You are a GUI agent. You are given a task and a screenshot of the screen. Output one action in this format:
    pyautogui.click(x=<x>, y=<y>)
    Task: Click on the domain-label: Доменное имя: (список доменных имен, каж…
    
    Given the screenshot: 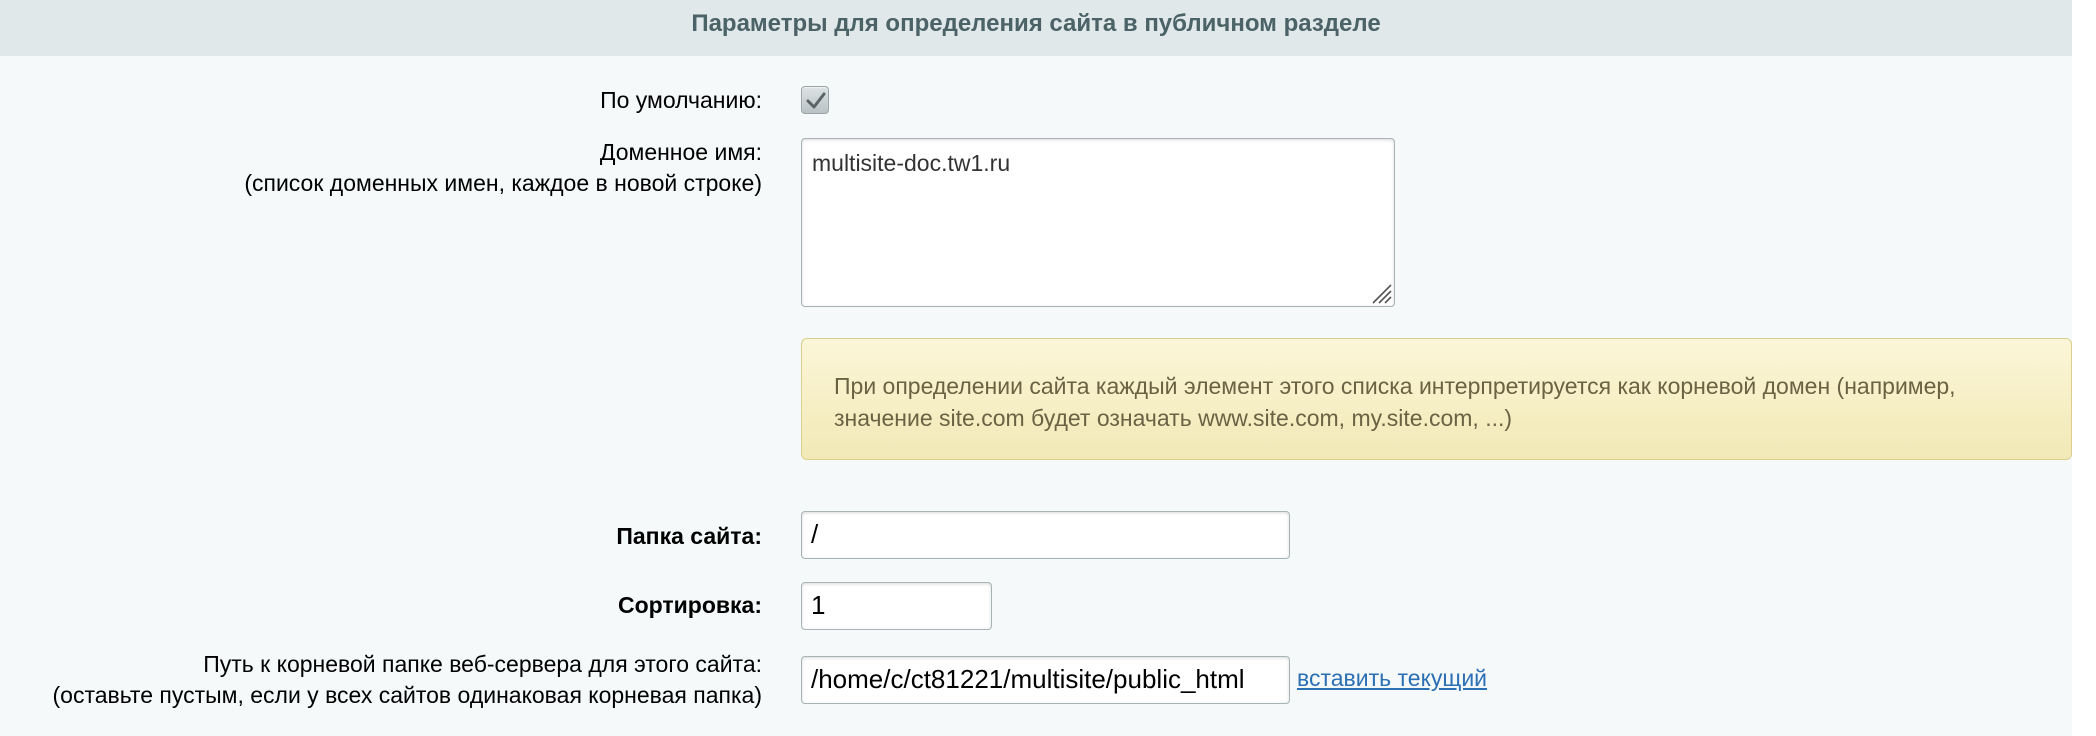 What is the action you would take?
    pyautogui.click(x=503, y=168)
    